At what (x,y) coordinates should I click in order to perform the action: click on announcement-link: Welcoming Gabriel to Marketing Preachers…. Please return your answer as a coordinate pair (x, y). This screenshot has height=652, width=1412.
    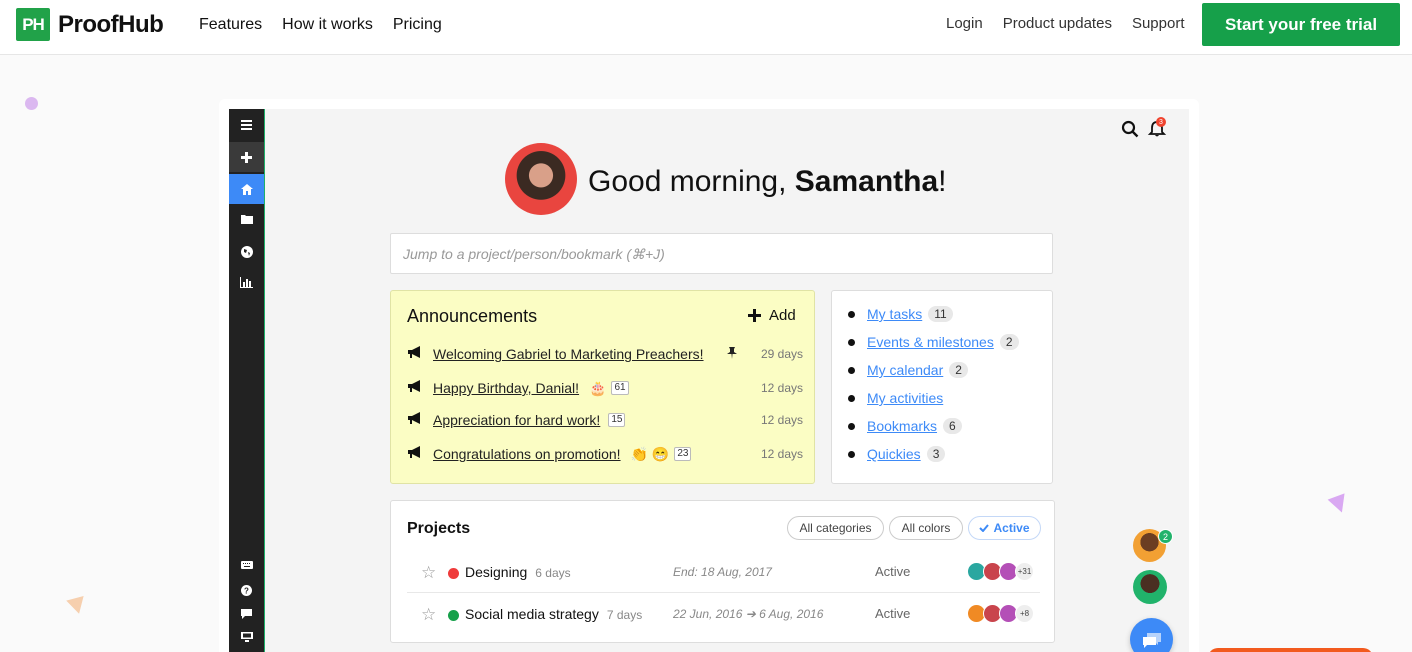
    Looking at the image, I should click on (568, 354).